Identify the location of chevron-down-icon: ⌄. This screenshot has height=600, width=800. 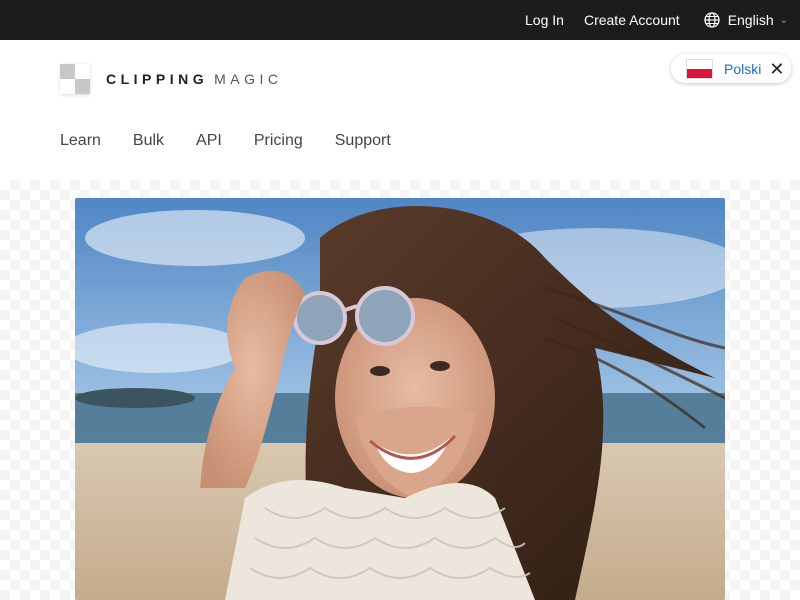
(783, 20).